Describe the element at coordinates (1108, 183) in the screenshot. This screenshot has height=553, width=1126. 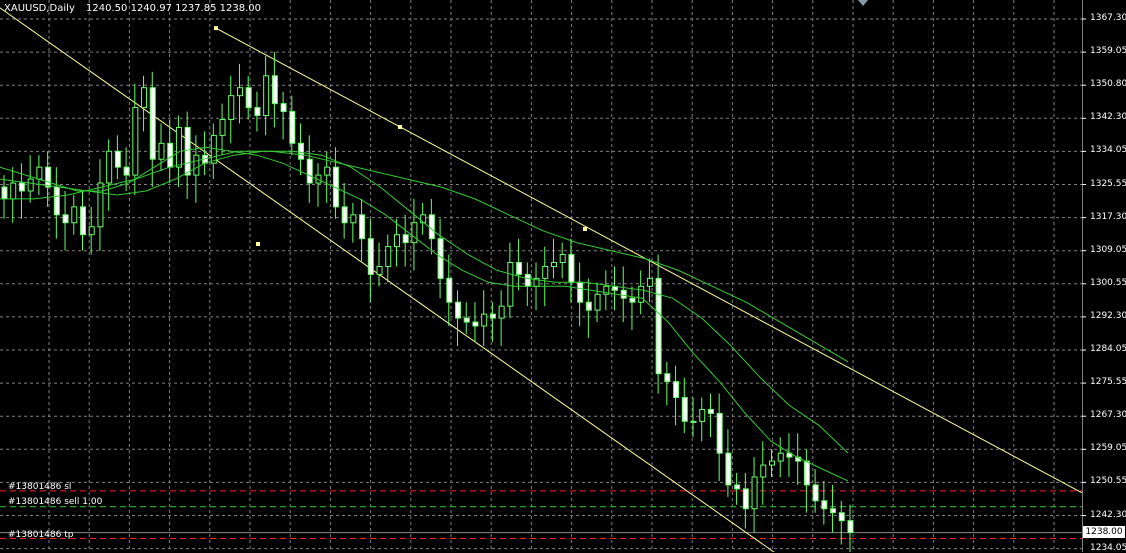
I see `price-tick-label: 1325.55` at that location.